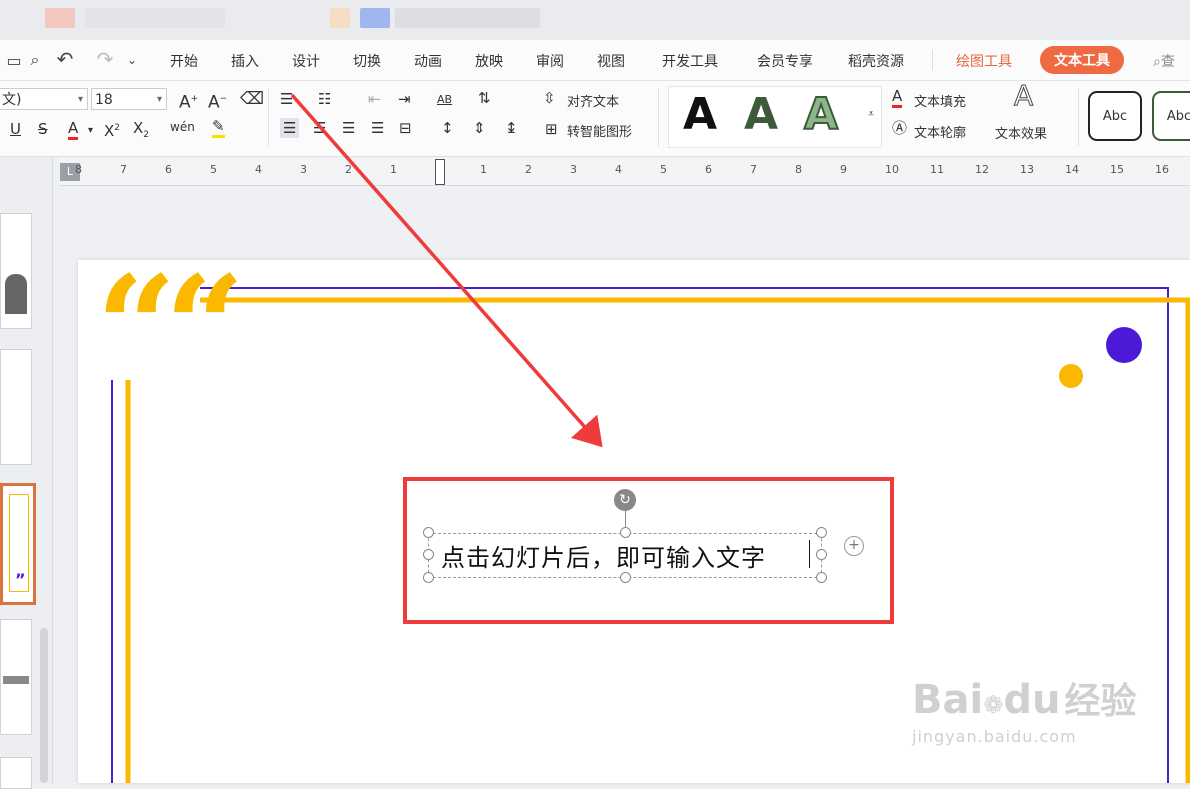 The width and height of the screenshot is (1190, 789). I want to click on baidu-watermark: Bai❁du 经验 jingyan.baidu.com, so click(1024, 712).